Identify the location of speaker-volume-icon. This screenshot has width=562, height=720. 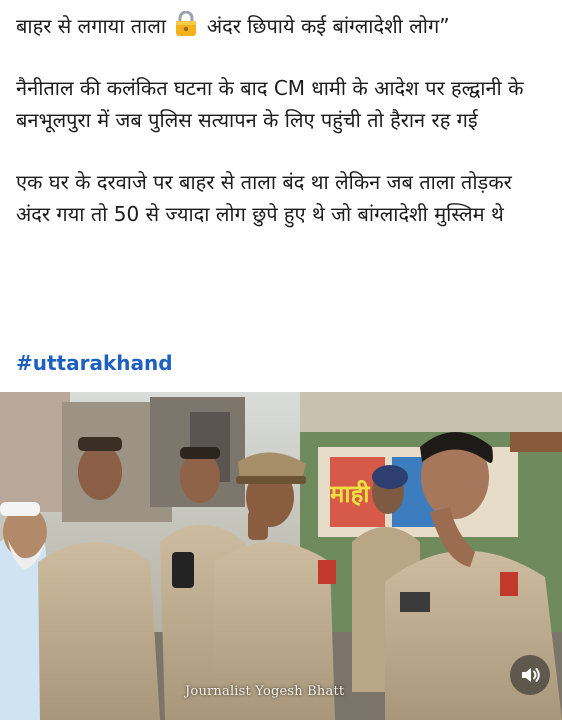
(531, 675).